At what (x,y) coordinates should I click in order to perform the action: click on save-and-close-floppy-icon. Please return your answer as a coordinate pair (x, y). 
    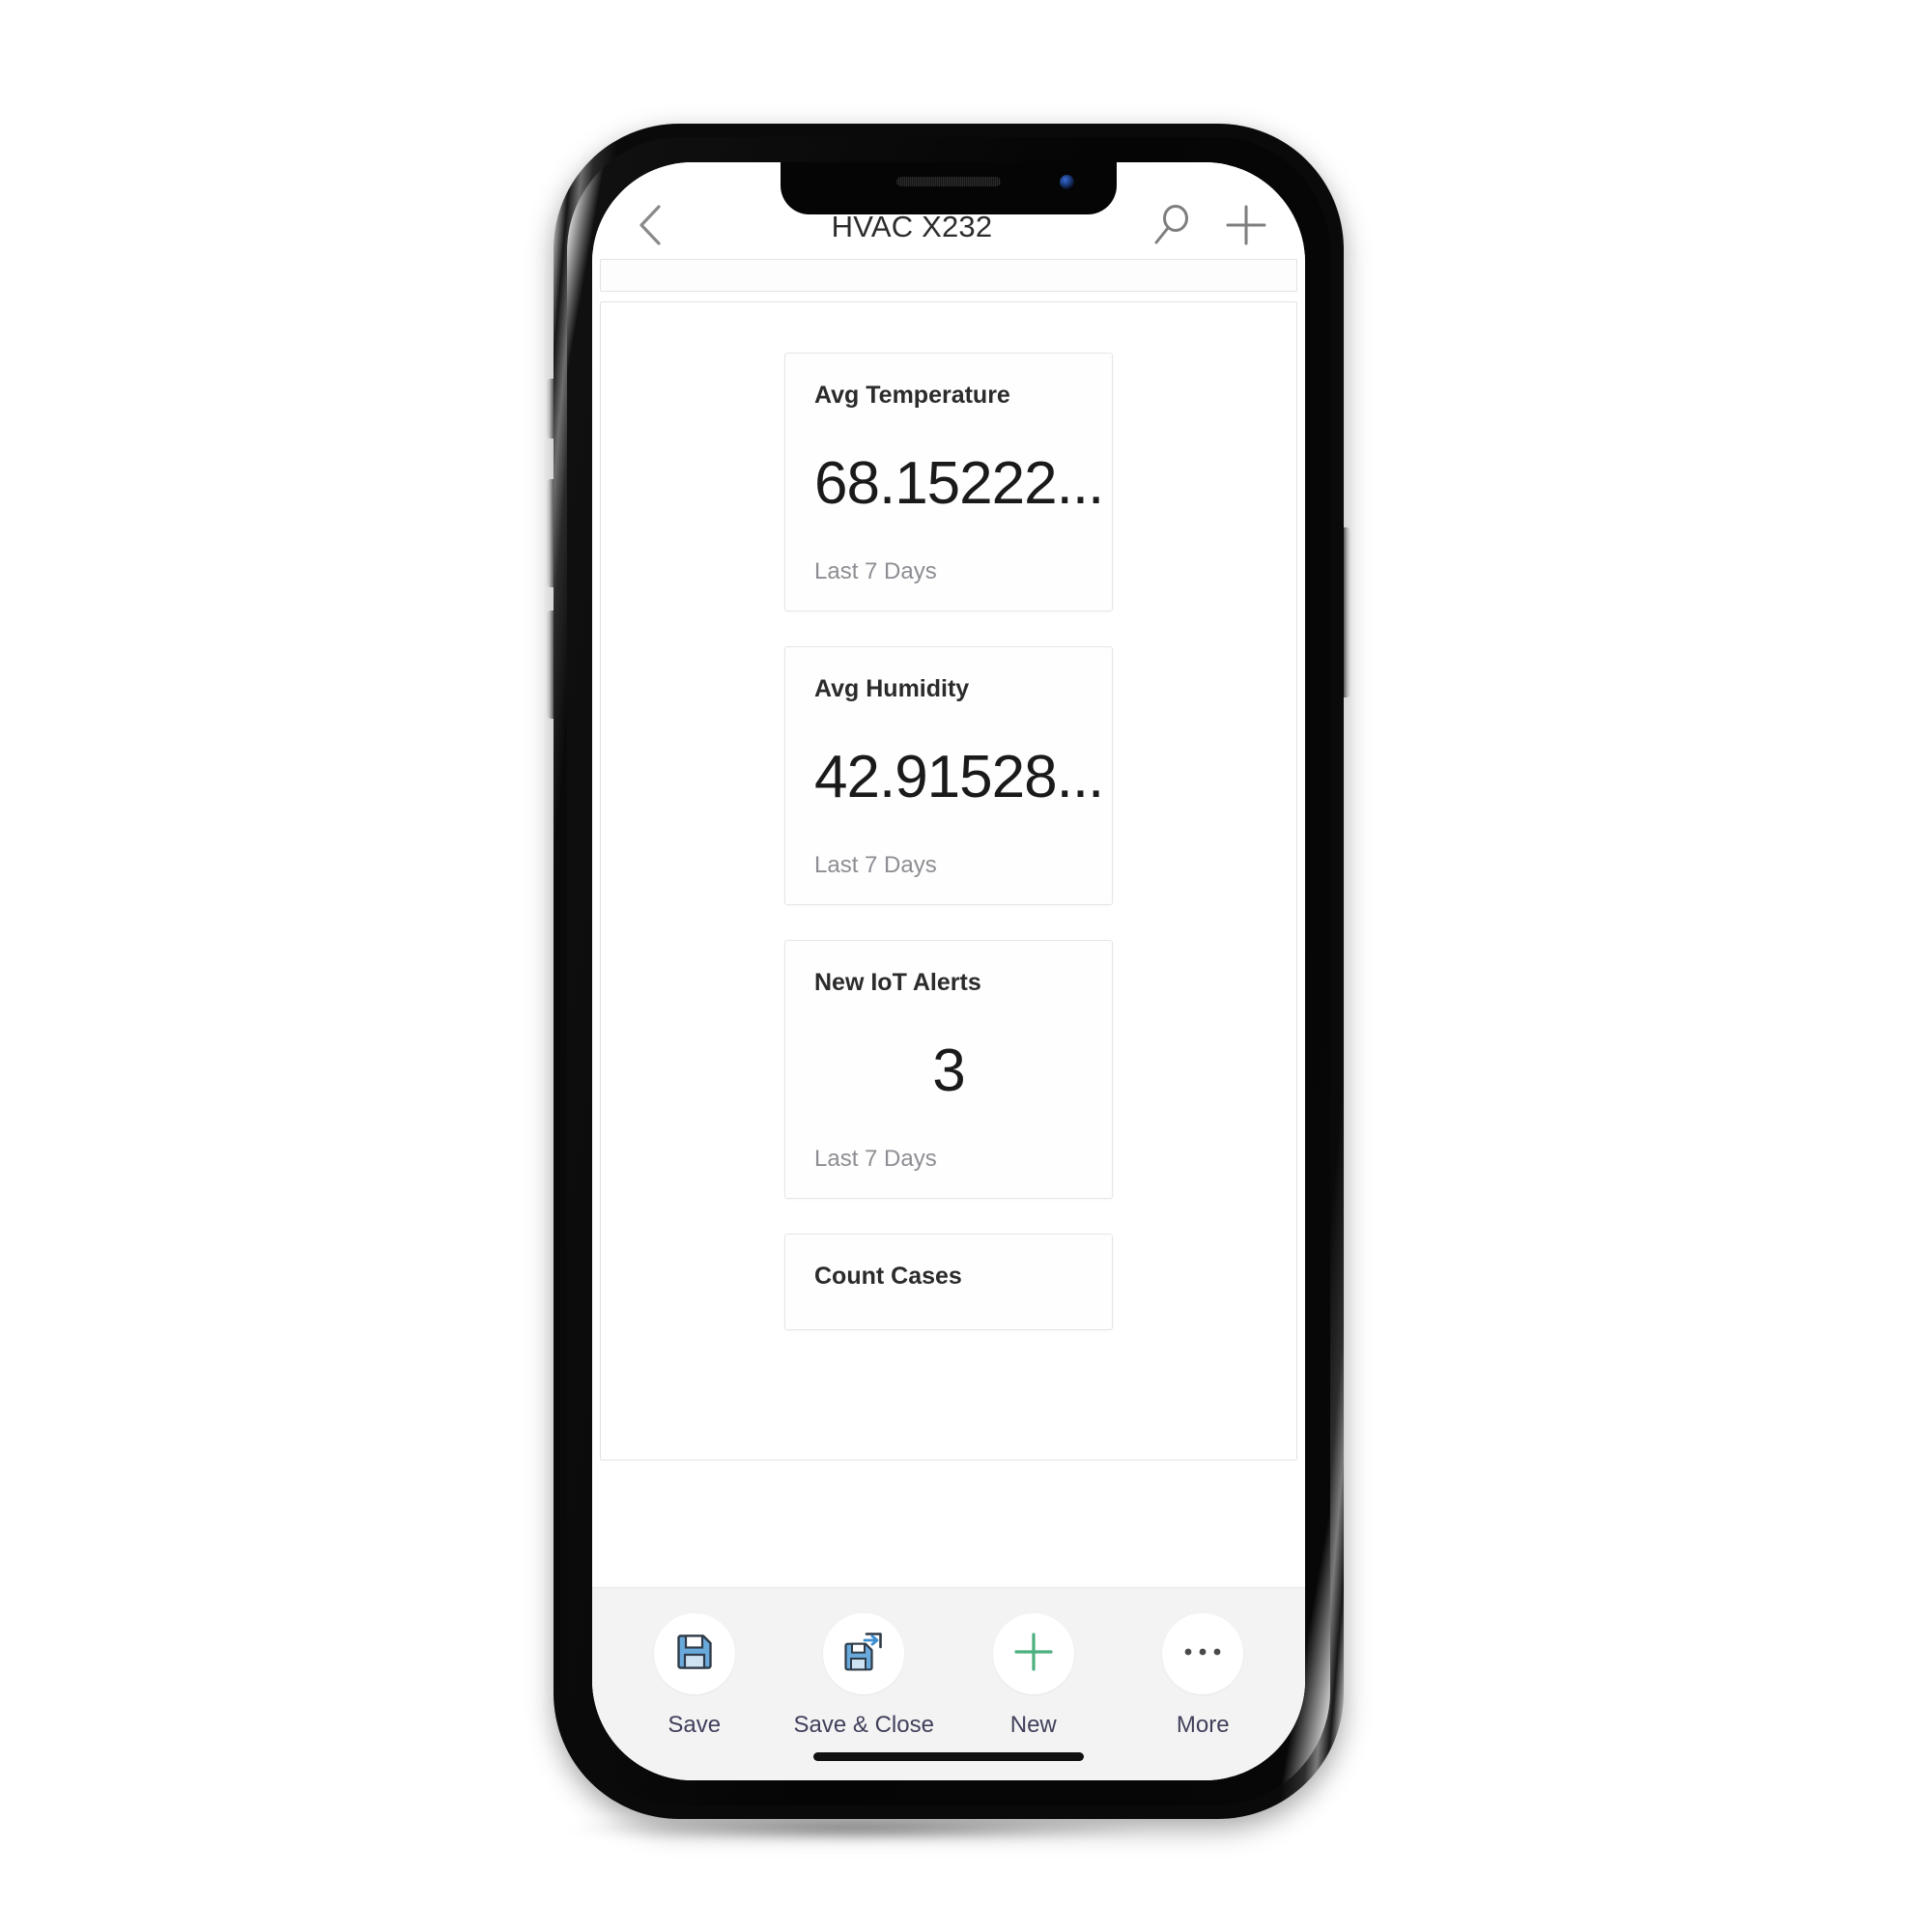
    Looking at the image, I should click on (863, 1654).